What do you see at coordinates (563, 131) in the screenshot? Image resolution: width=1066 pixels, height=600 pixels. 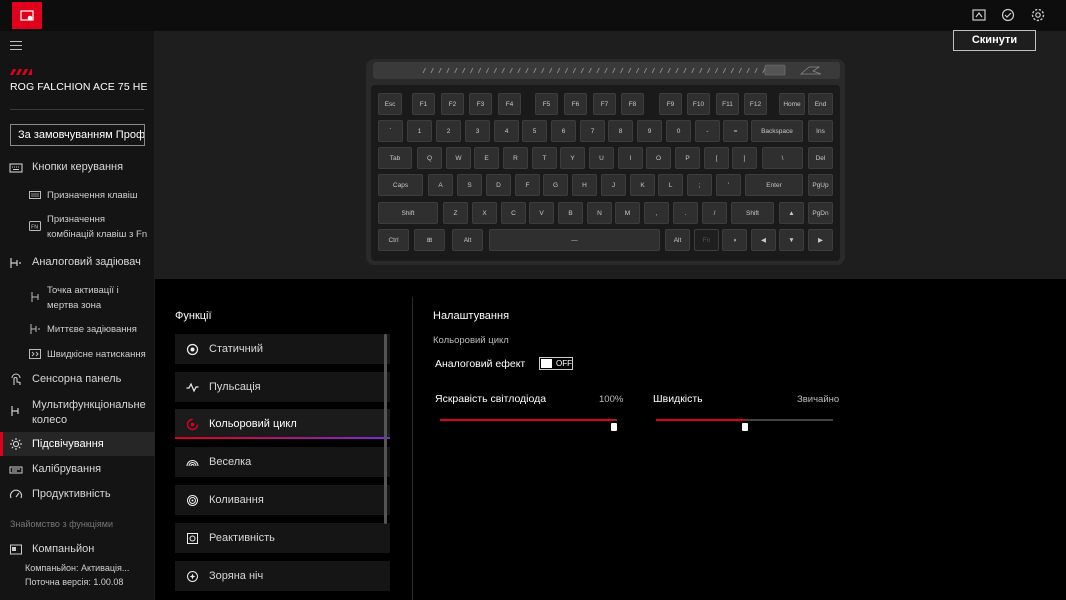 I see `key: 6` at bounding box center [563, 131].